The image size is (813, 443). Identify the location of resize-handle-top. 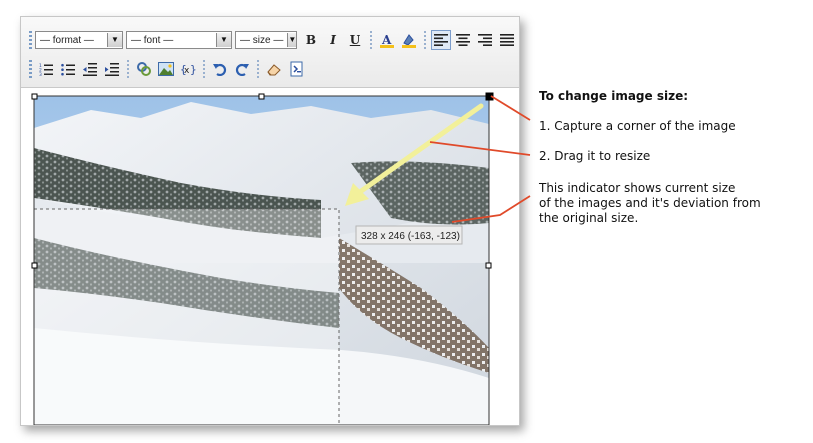
(261, 96).